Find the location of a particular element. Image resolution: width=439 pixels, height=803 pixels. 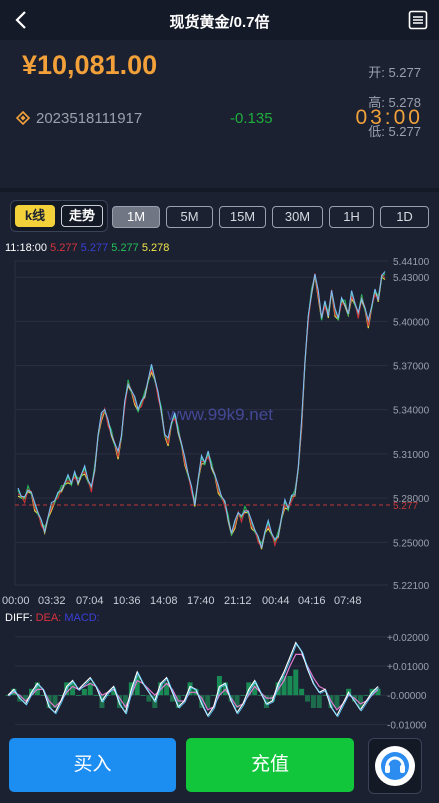

macd-tick-label: -0.00000 is located at coordinates (407, 696).